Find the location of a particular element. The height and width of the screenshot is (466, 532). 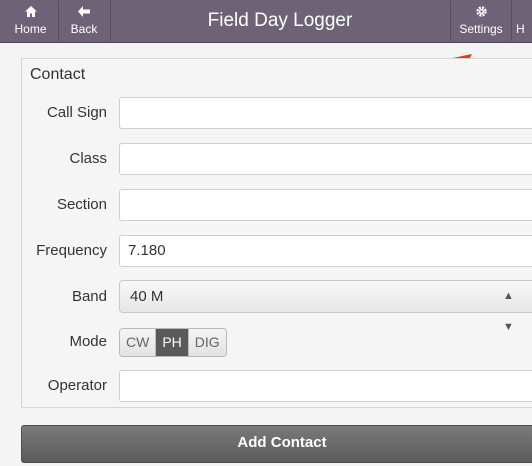

add-contact-button: Add Contact is located at coordinates (276, 444).